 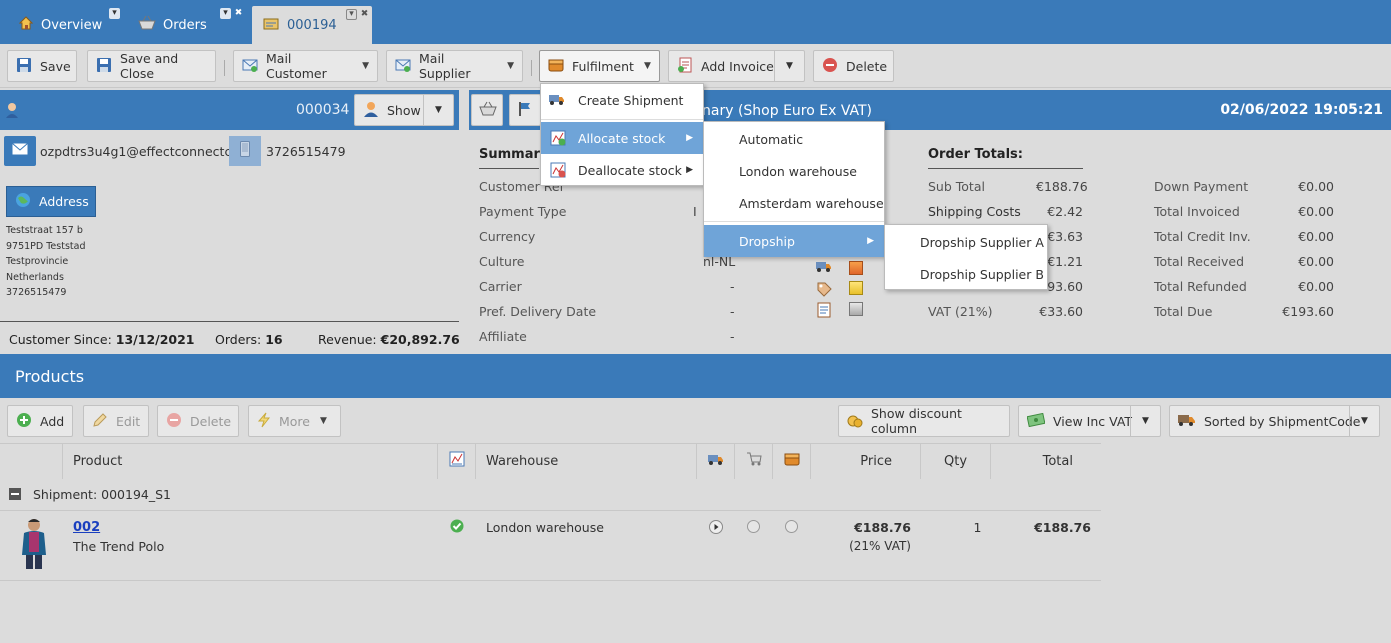 What do you see at coordinates (15, 494) in the screenshot?
I see `collapse-group-icon` at bounding box center [15, 494].